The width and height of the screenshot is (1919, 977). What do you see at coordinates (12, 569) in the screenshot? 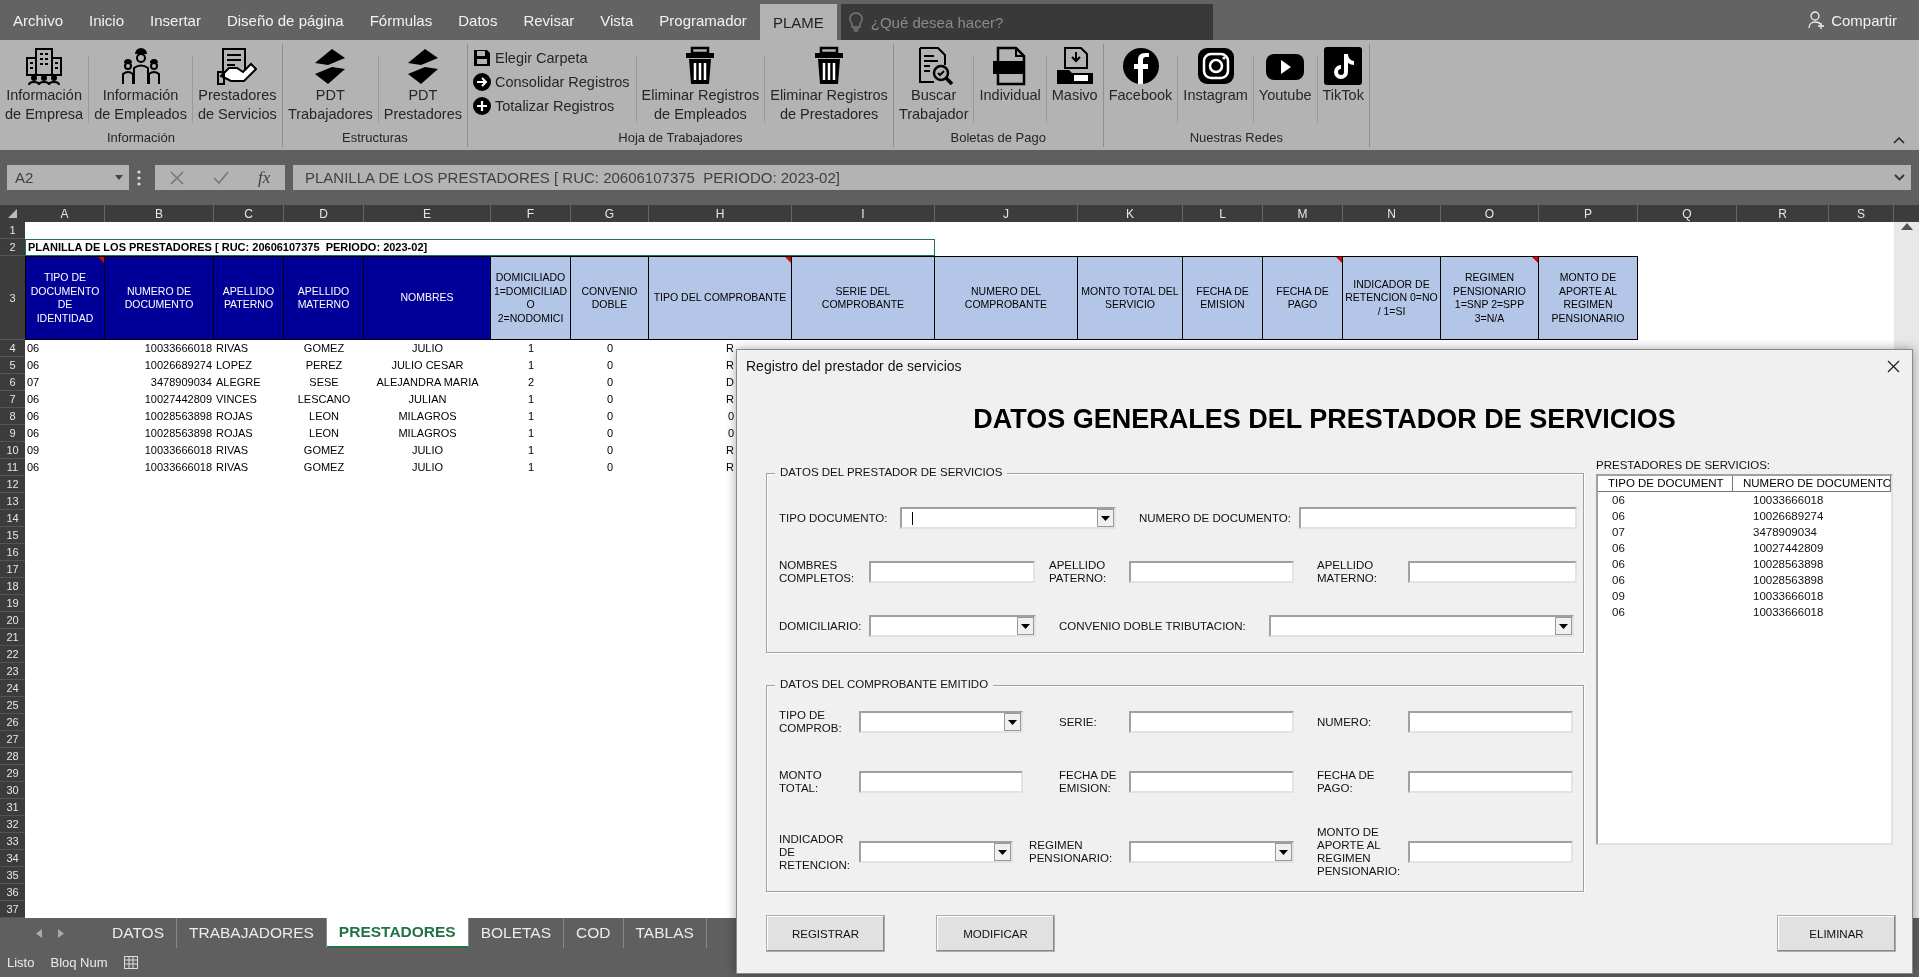
I see `row-header: 17` at bounding box center [12, 569].